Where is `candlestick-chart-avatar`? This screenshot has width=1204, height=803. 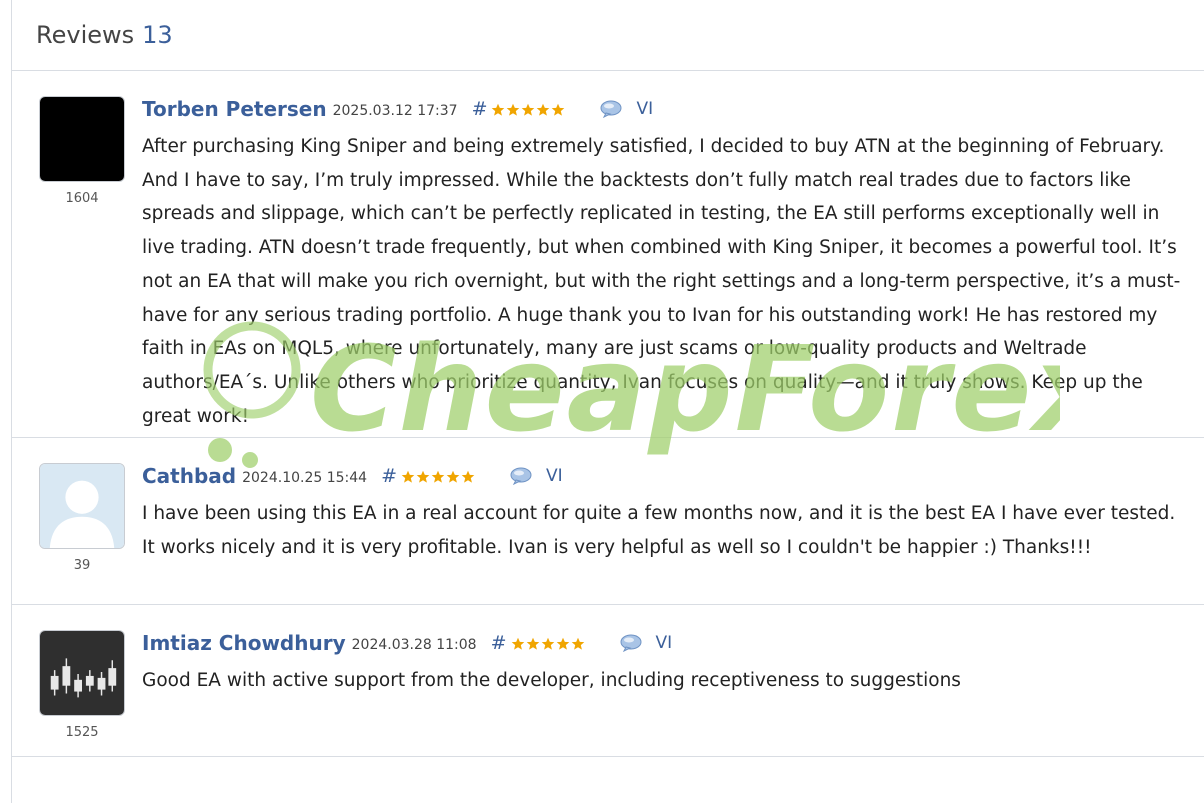
candlestick-chart-avatar is located at coordinates (82, 673).